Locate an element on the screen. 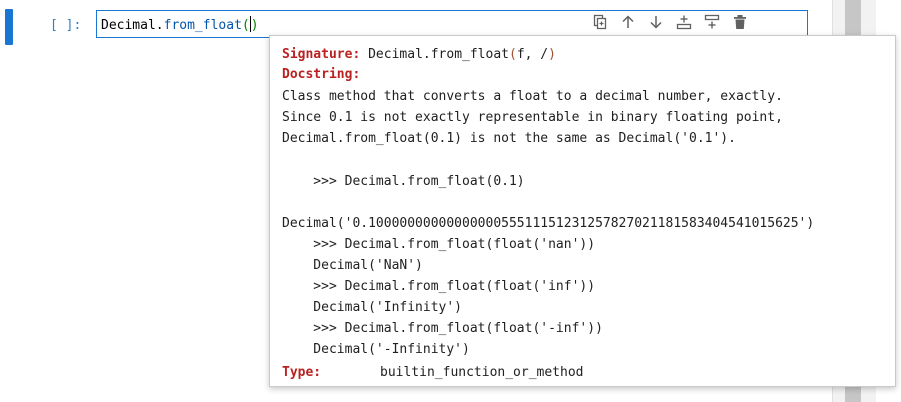 Image resolution: width=901 pixels, height=402 pixels. signature-name: Decimal.from_float is located at coordinates (438, 54).